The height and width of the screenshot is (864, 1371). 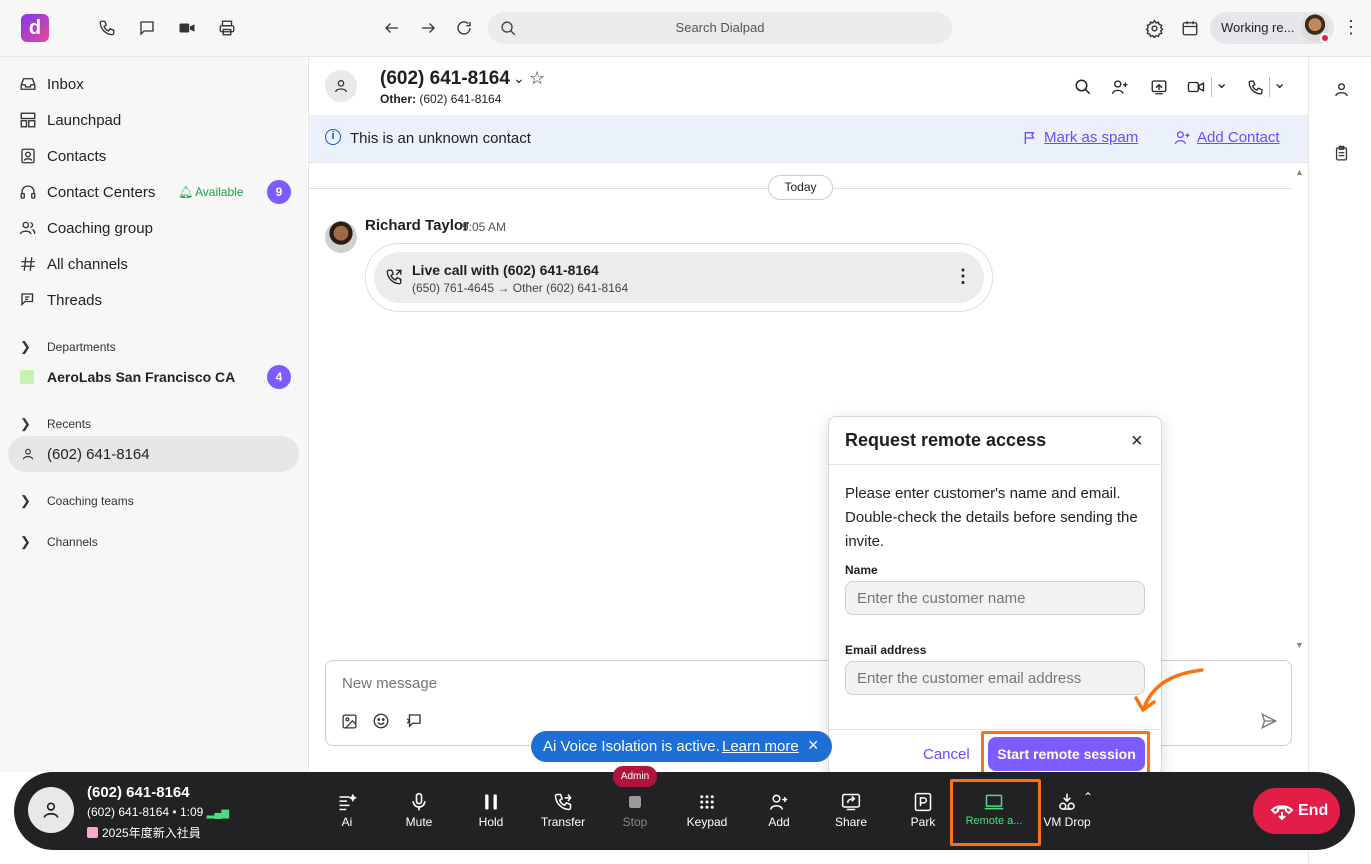 What do you see at coordinates (419, 822) in the screenshot?
I see `button-label: Mute` at bounding box center [419, 822].